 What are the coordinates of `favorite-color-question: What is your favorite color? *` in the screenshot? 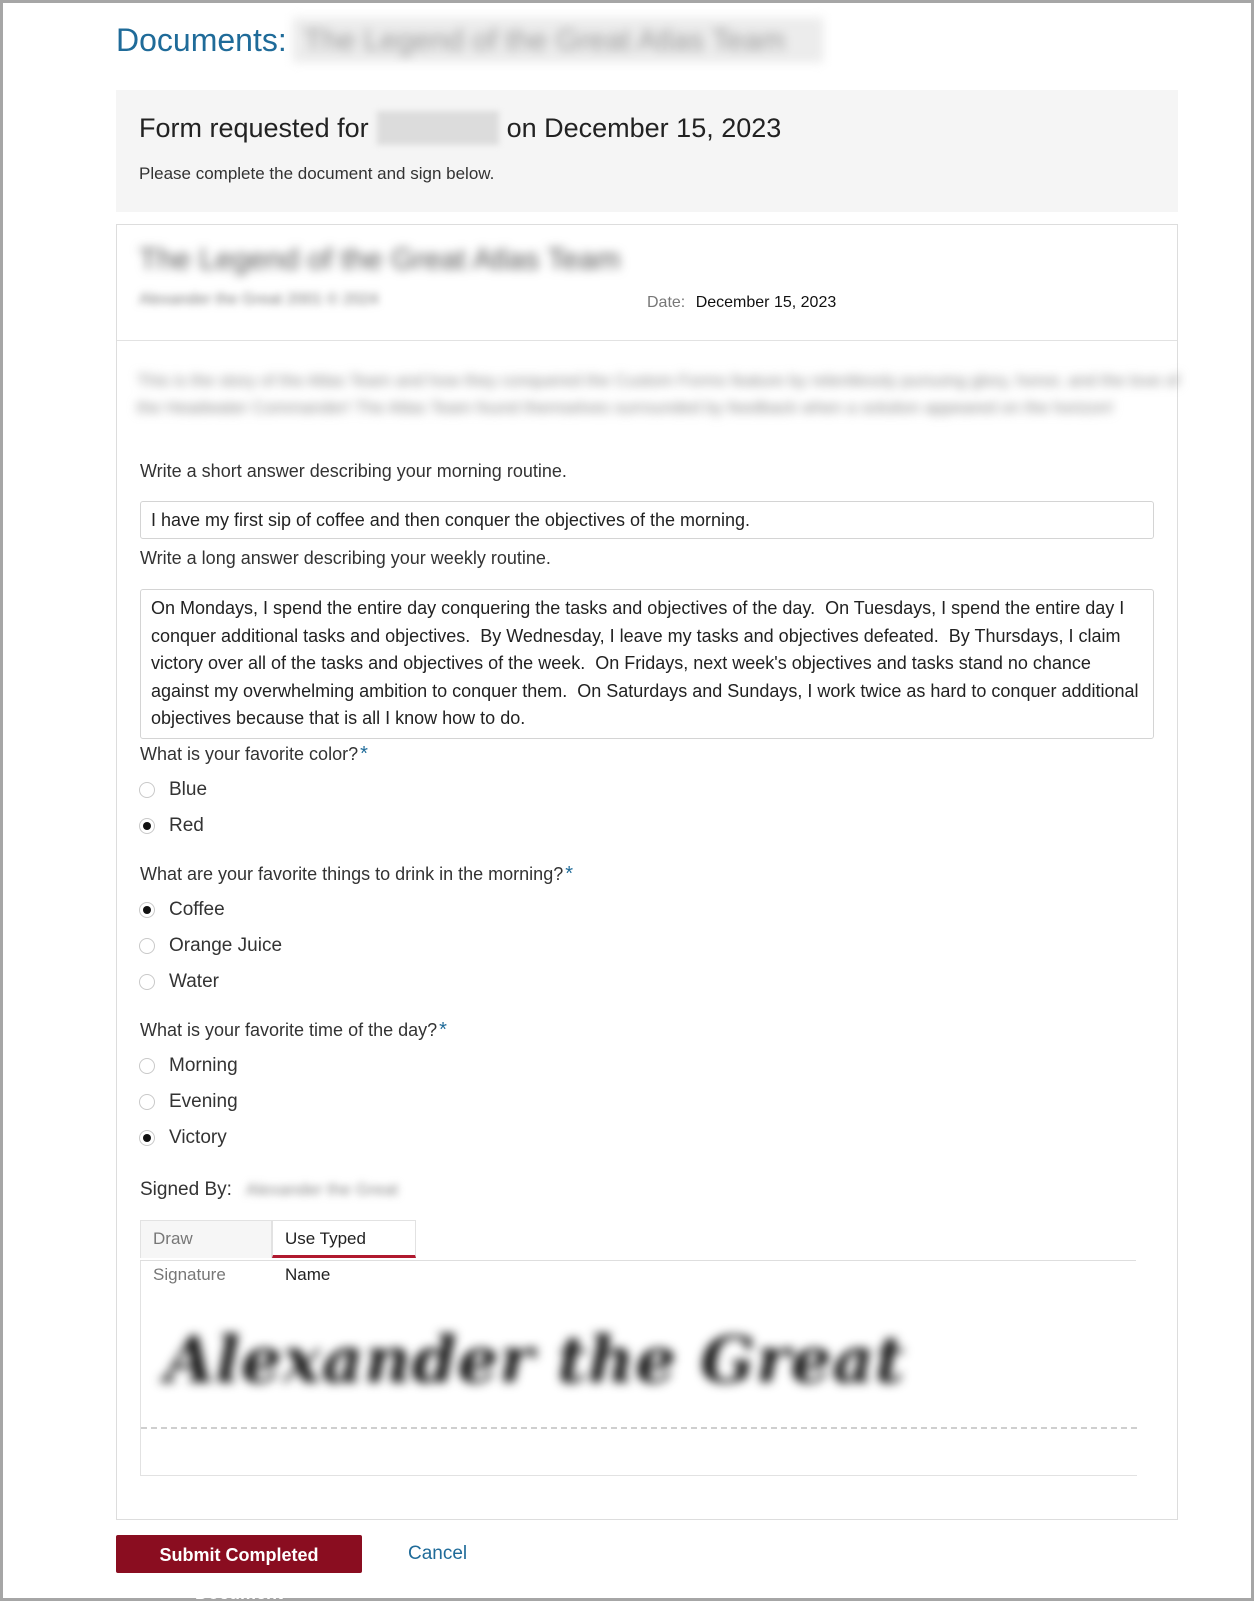 It's located at (254, 754).